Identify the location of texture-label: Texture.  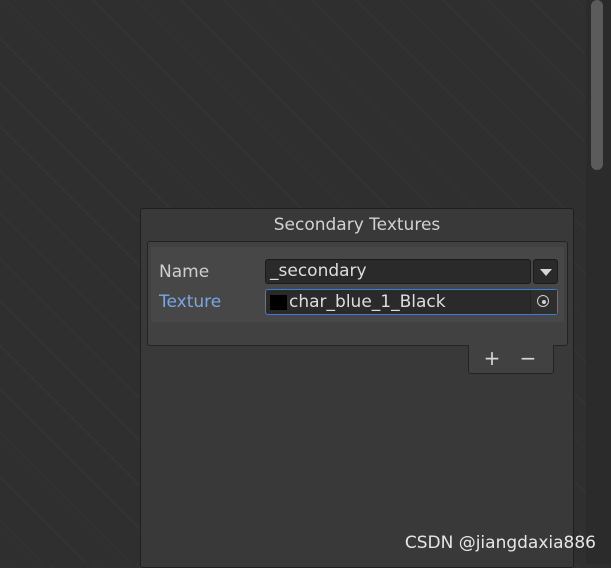
(190, 302).